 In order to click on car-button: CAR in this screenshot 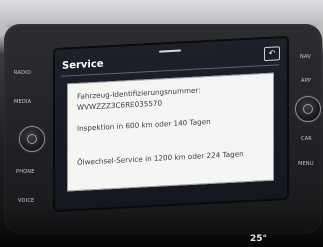, I will do `click(306, 139)`.